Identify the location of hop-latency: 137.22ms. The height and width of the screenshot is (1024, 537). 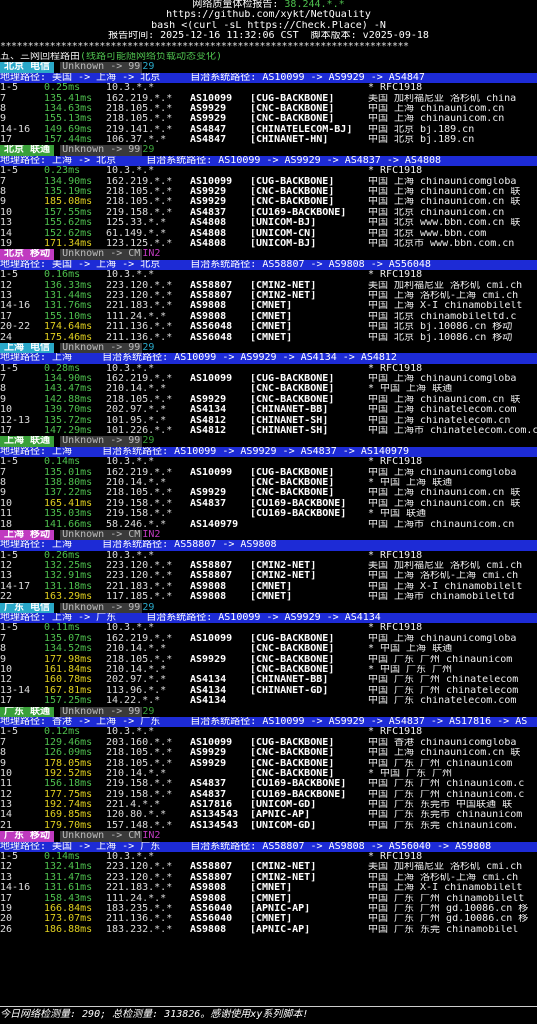
(68, 493).